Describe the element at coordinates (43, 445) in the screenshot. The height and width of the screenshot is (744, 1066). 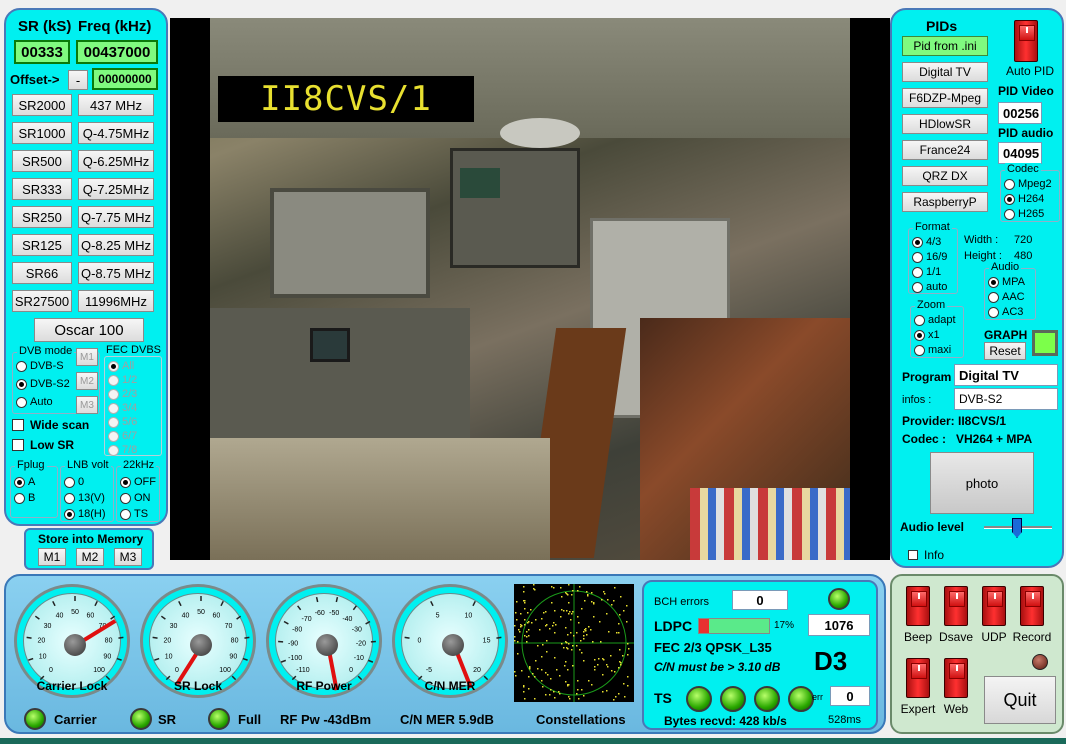
I see `low-sr-checkbox: Low SR` at that location.